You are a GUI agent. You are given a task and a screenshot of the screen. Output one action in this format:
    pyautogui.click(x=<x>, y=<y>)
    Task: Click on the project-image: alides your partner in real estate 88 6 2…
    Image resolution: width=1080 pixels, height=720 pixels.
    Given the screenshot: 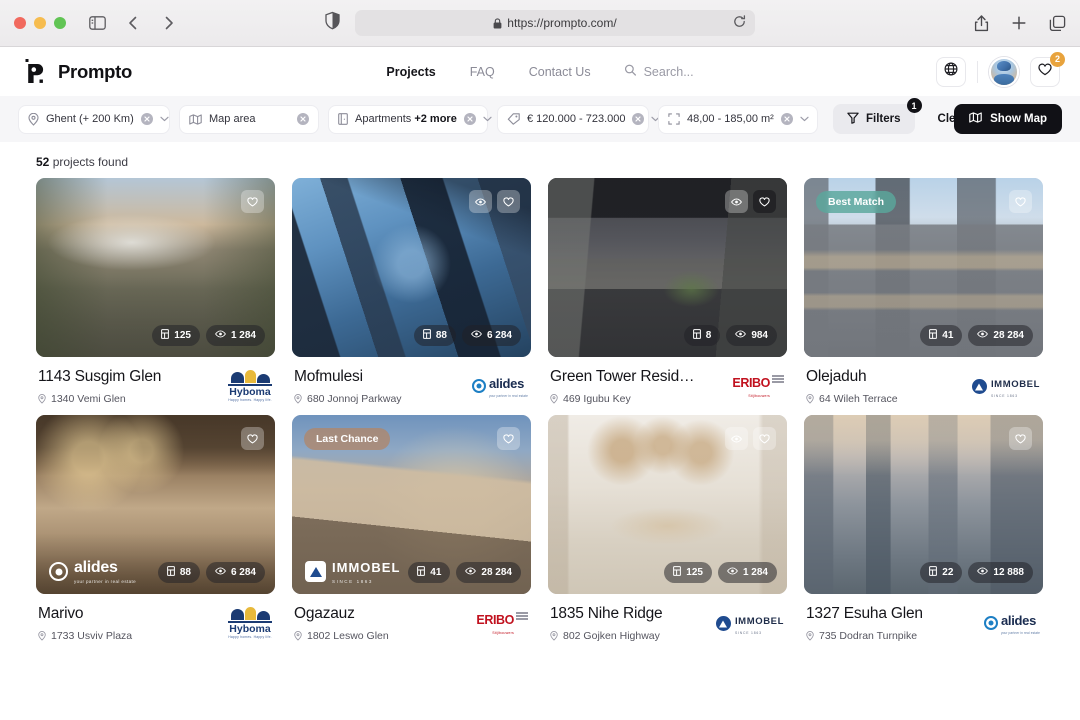 What is the action you would take?
    pyautogui.click(x=155, y=504)
    